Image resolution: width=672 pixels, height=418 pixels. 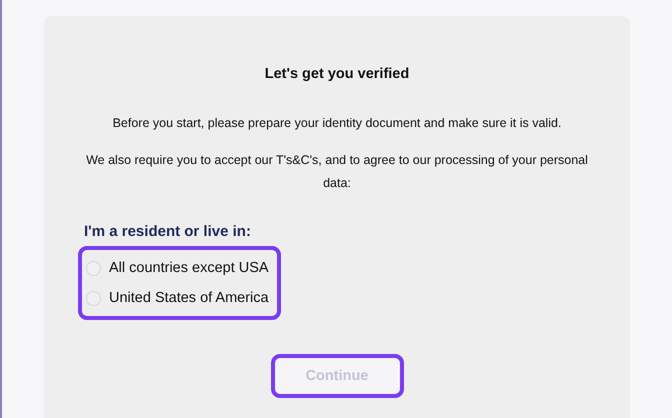 I want to click on residence-label: I'm a resident or live in:, so click(x=167, y=231).